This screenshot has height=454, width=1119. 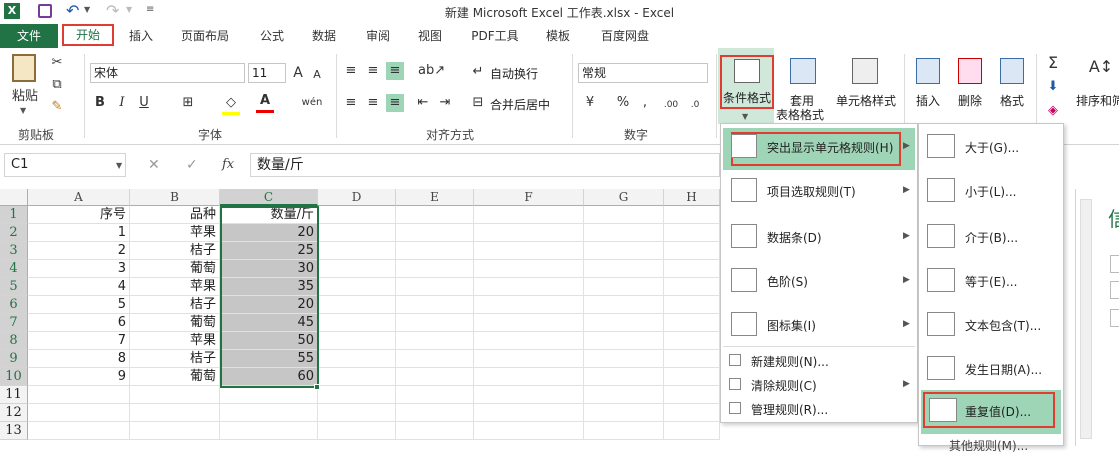 I want to click on cell: 葡萄, so click(x=175, y=377).